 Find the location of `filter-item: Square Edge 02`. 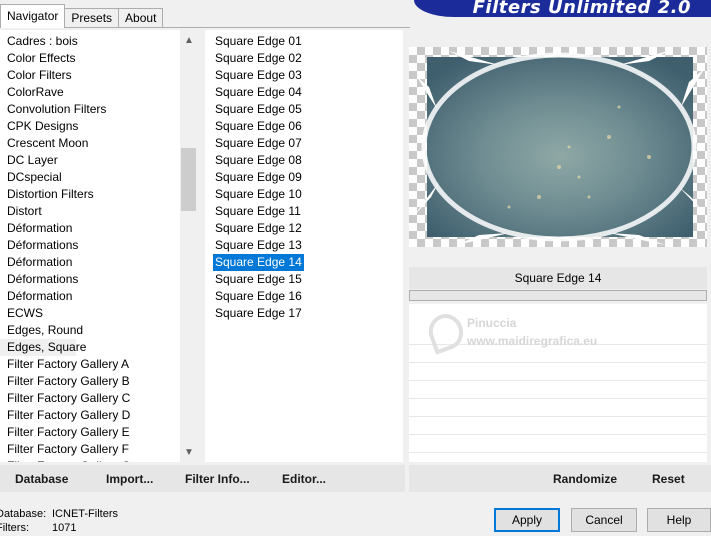

filter-item: Square Edge 02 is located at coordinates (258, 58).